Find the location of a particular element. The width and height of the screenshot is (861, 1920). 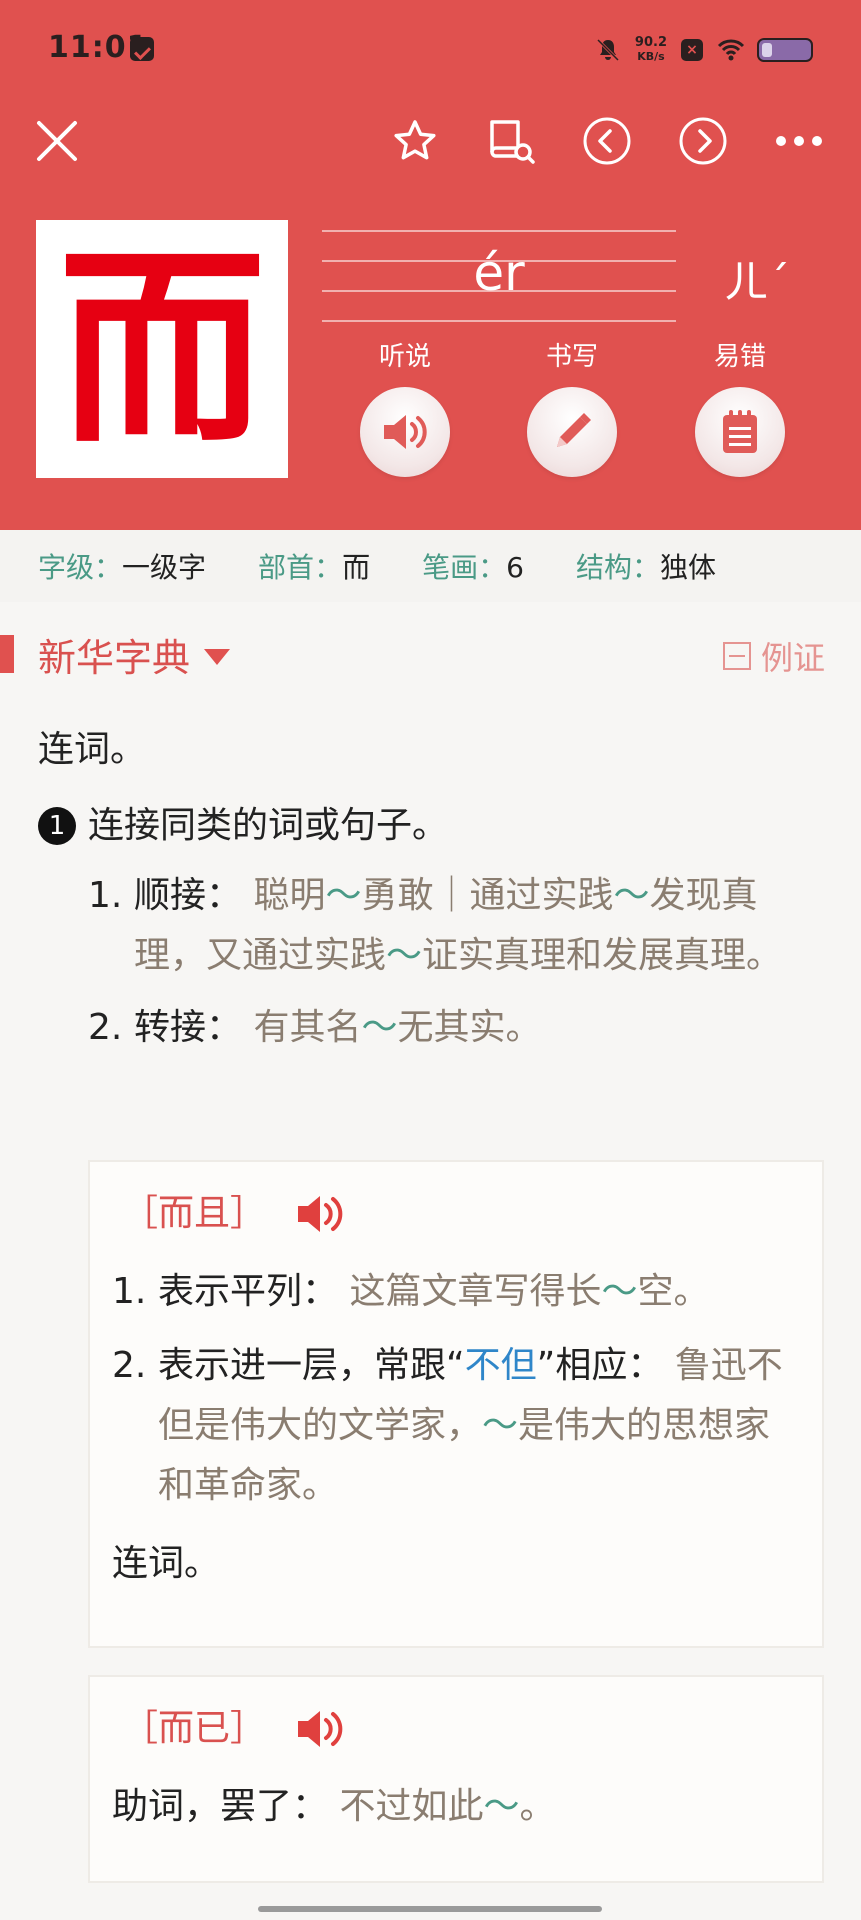

toolbar is located at coordinates (430, 140).